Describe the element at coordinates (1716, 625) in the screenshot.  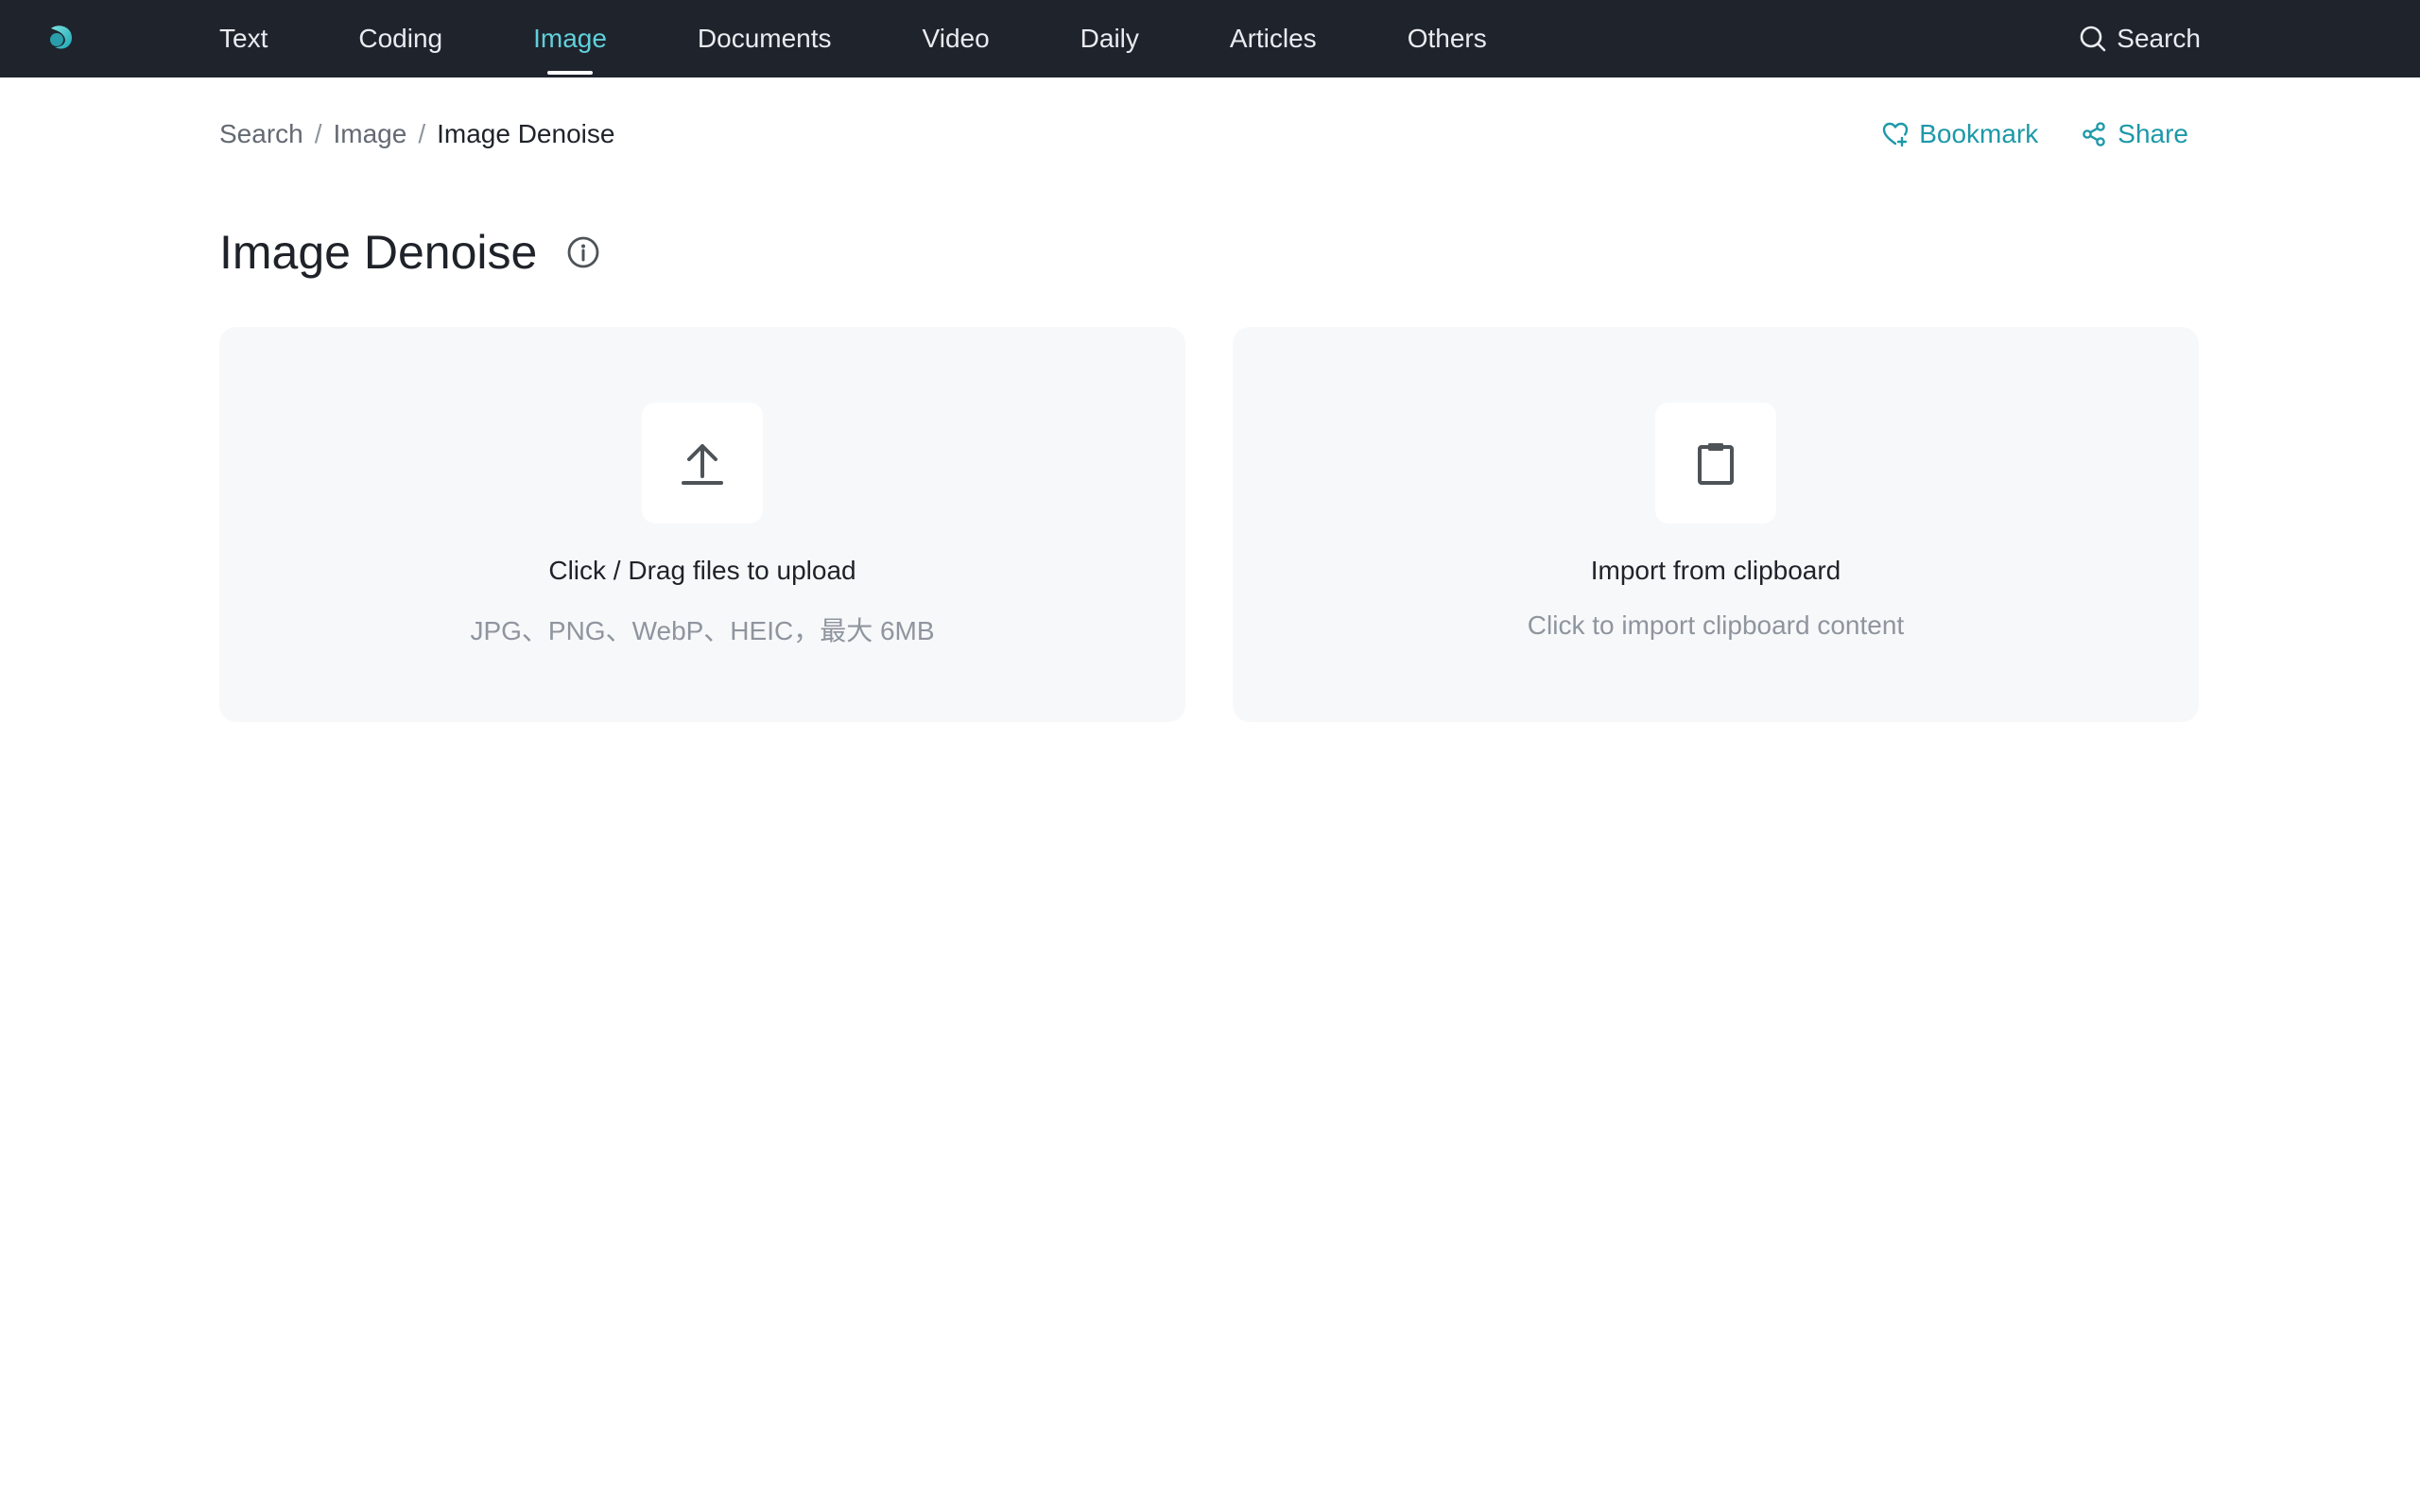
I see `clipboard-card-subtitle: Click to import clipboard content` at that location.